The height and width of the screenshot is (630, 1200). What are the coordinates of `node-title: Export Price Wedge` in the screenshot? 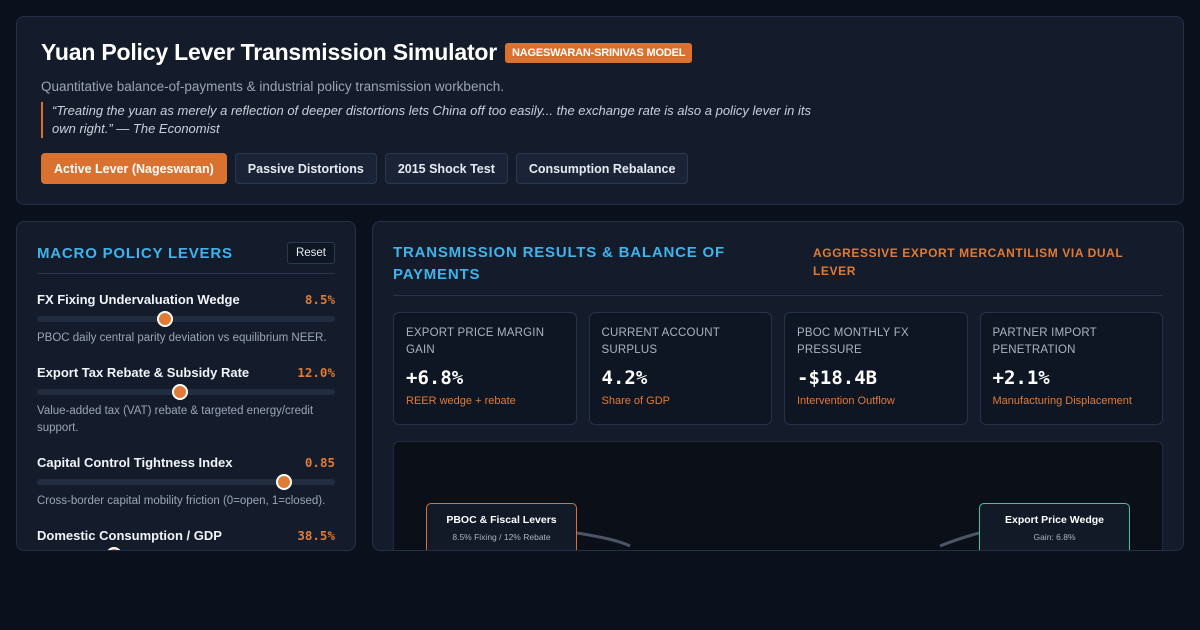 It's located at (1054, 520).